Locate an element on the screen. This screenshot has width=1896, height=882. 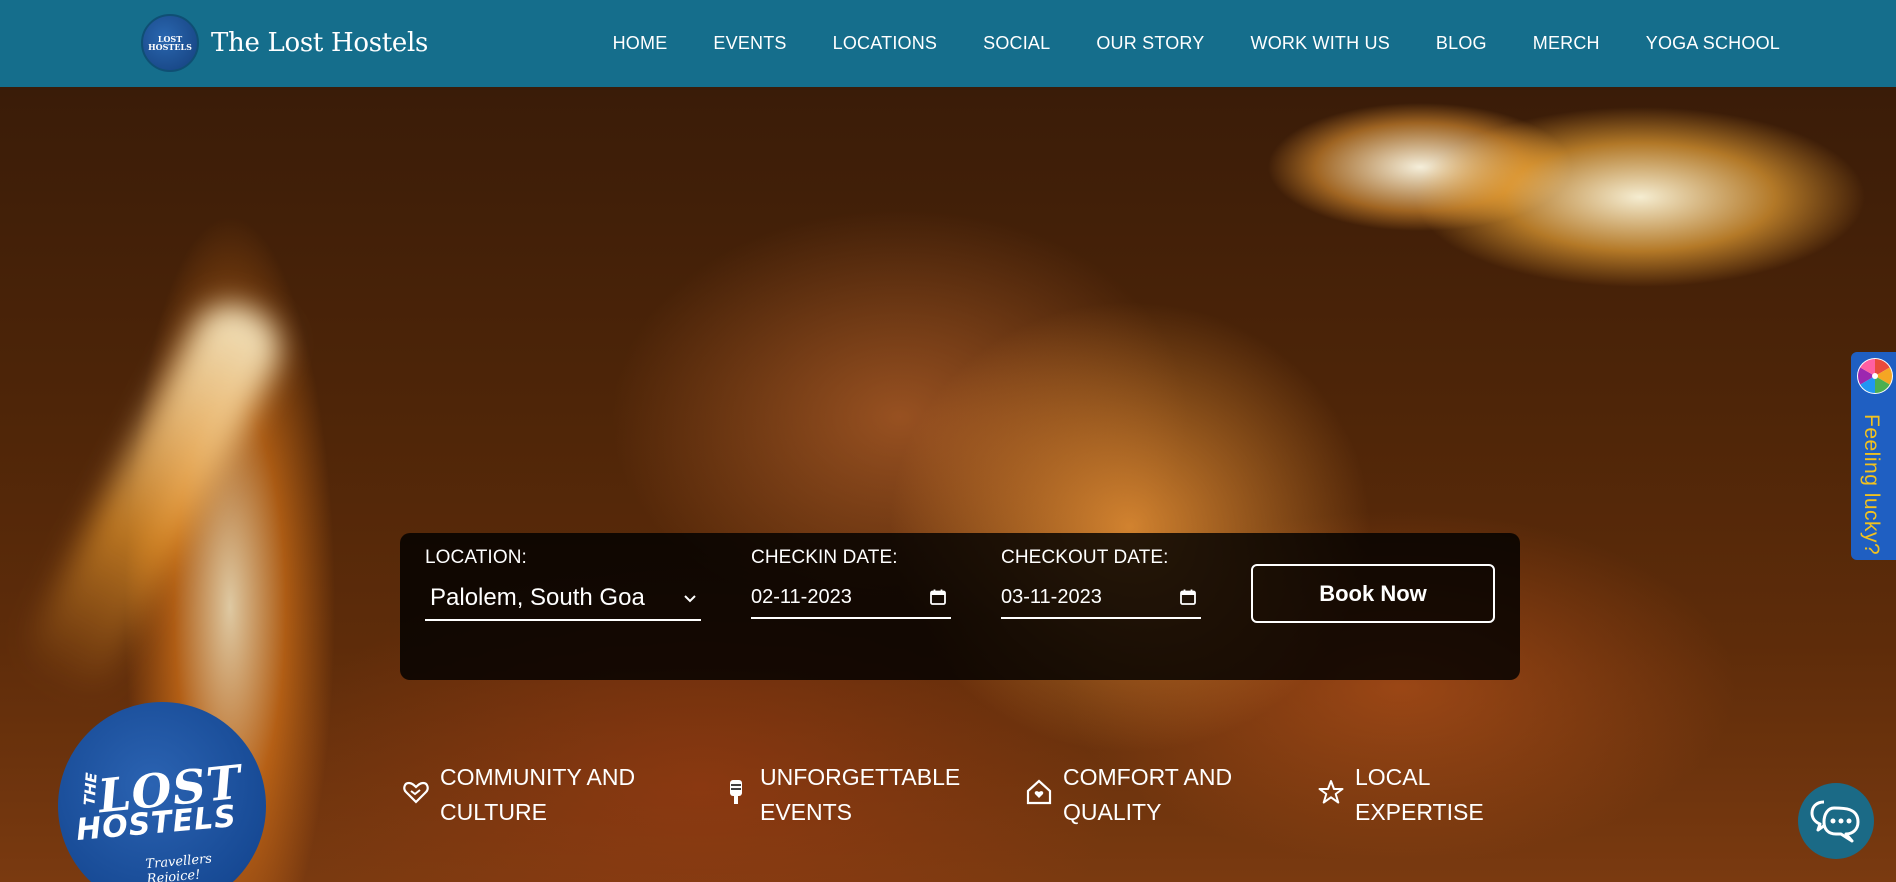
nav-events: EVENTS is located at coordinates (749, 43).